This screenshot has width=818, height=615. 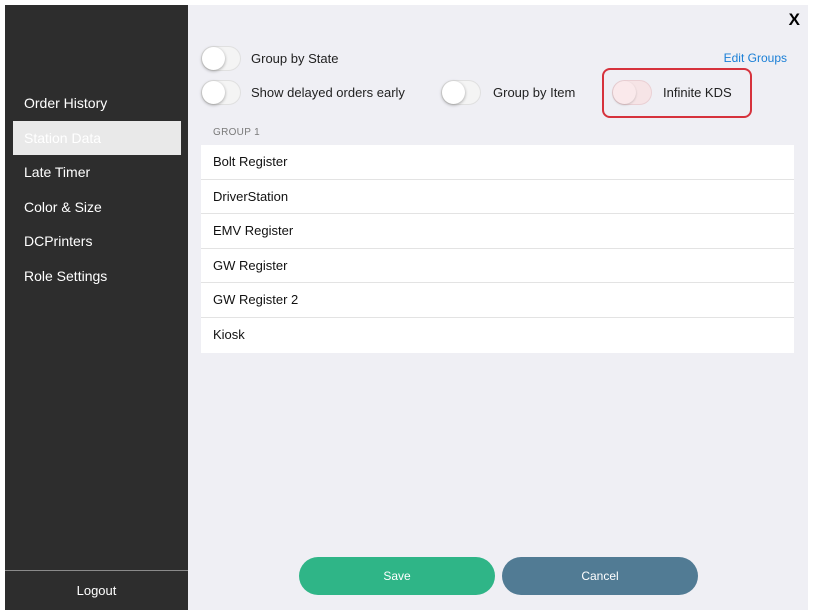 I want to click on infinite-kds-toggle, so click(x=632, y=92).